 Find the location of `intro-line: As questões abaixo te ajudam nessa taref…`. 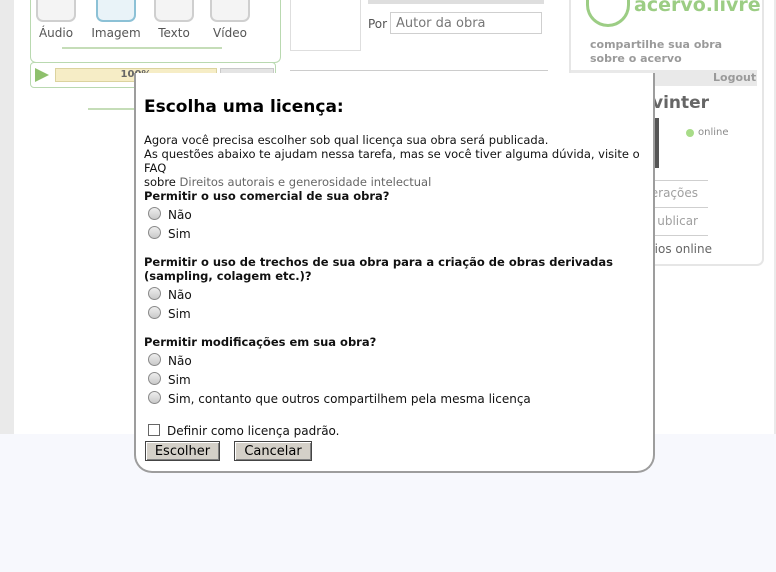

intro-line: As questões abaixo te ajudam nessa taref… is located at coordinates (392, 161).